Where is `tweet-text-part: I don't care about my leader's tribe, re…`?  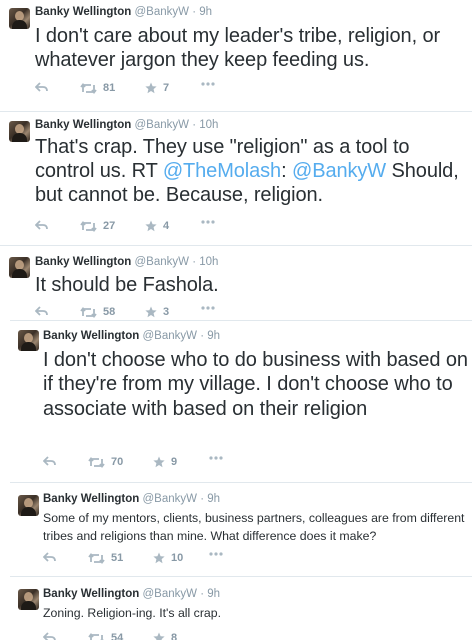 tweet-text-part: I don't care about my leader's tribe, re… is located at coordinates (238, 48).